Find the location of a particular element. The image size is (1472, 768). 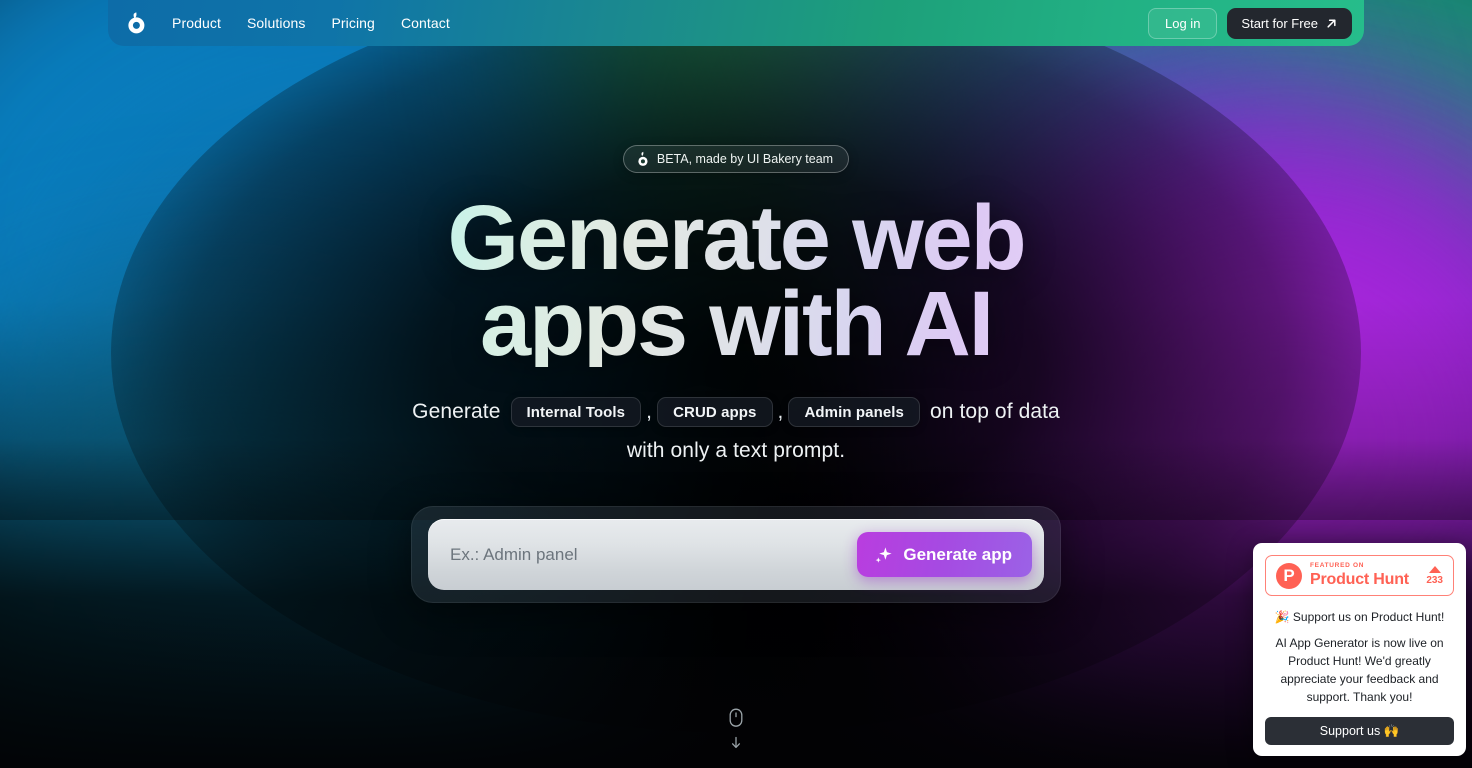

nav-item-product: Product is located at coordinates (196, 23).